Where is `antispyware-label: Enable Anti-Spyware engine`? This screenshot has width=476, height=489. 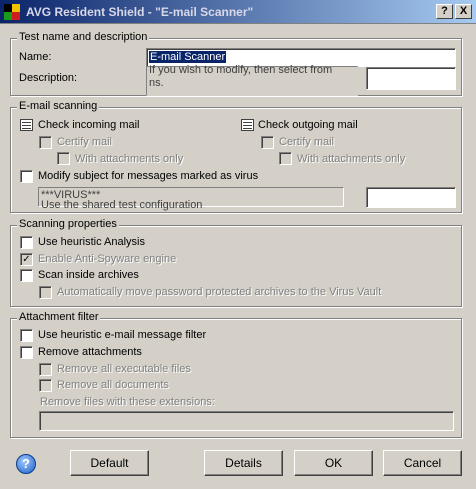 antispyware-label: Enable Anti-Spyware engine is located at coordinates (107, 259).